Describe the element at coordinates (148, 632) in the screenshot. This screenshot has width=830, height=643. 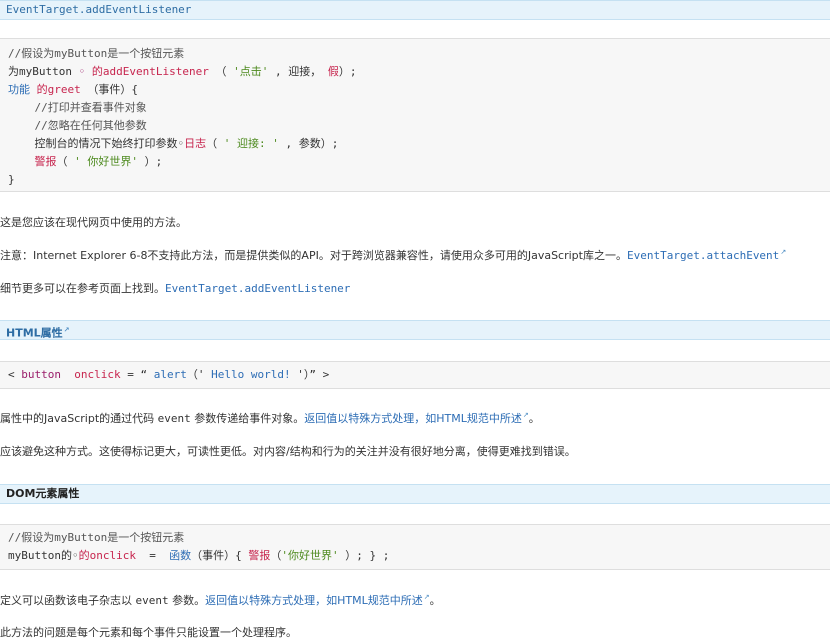
I see `paragraph-one-handler: 此方法的问题是每个元素和每个事件只能设置一个处理程序。` at that location.